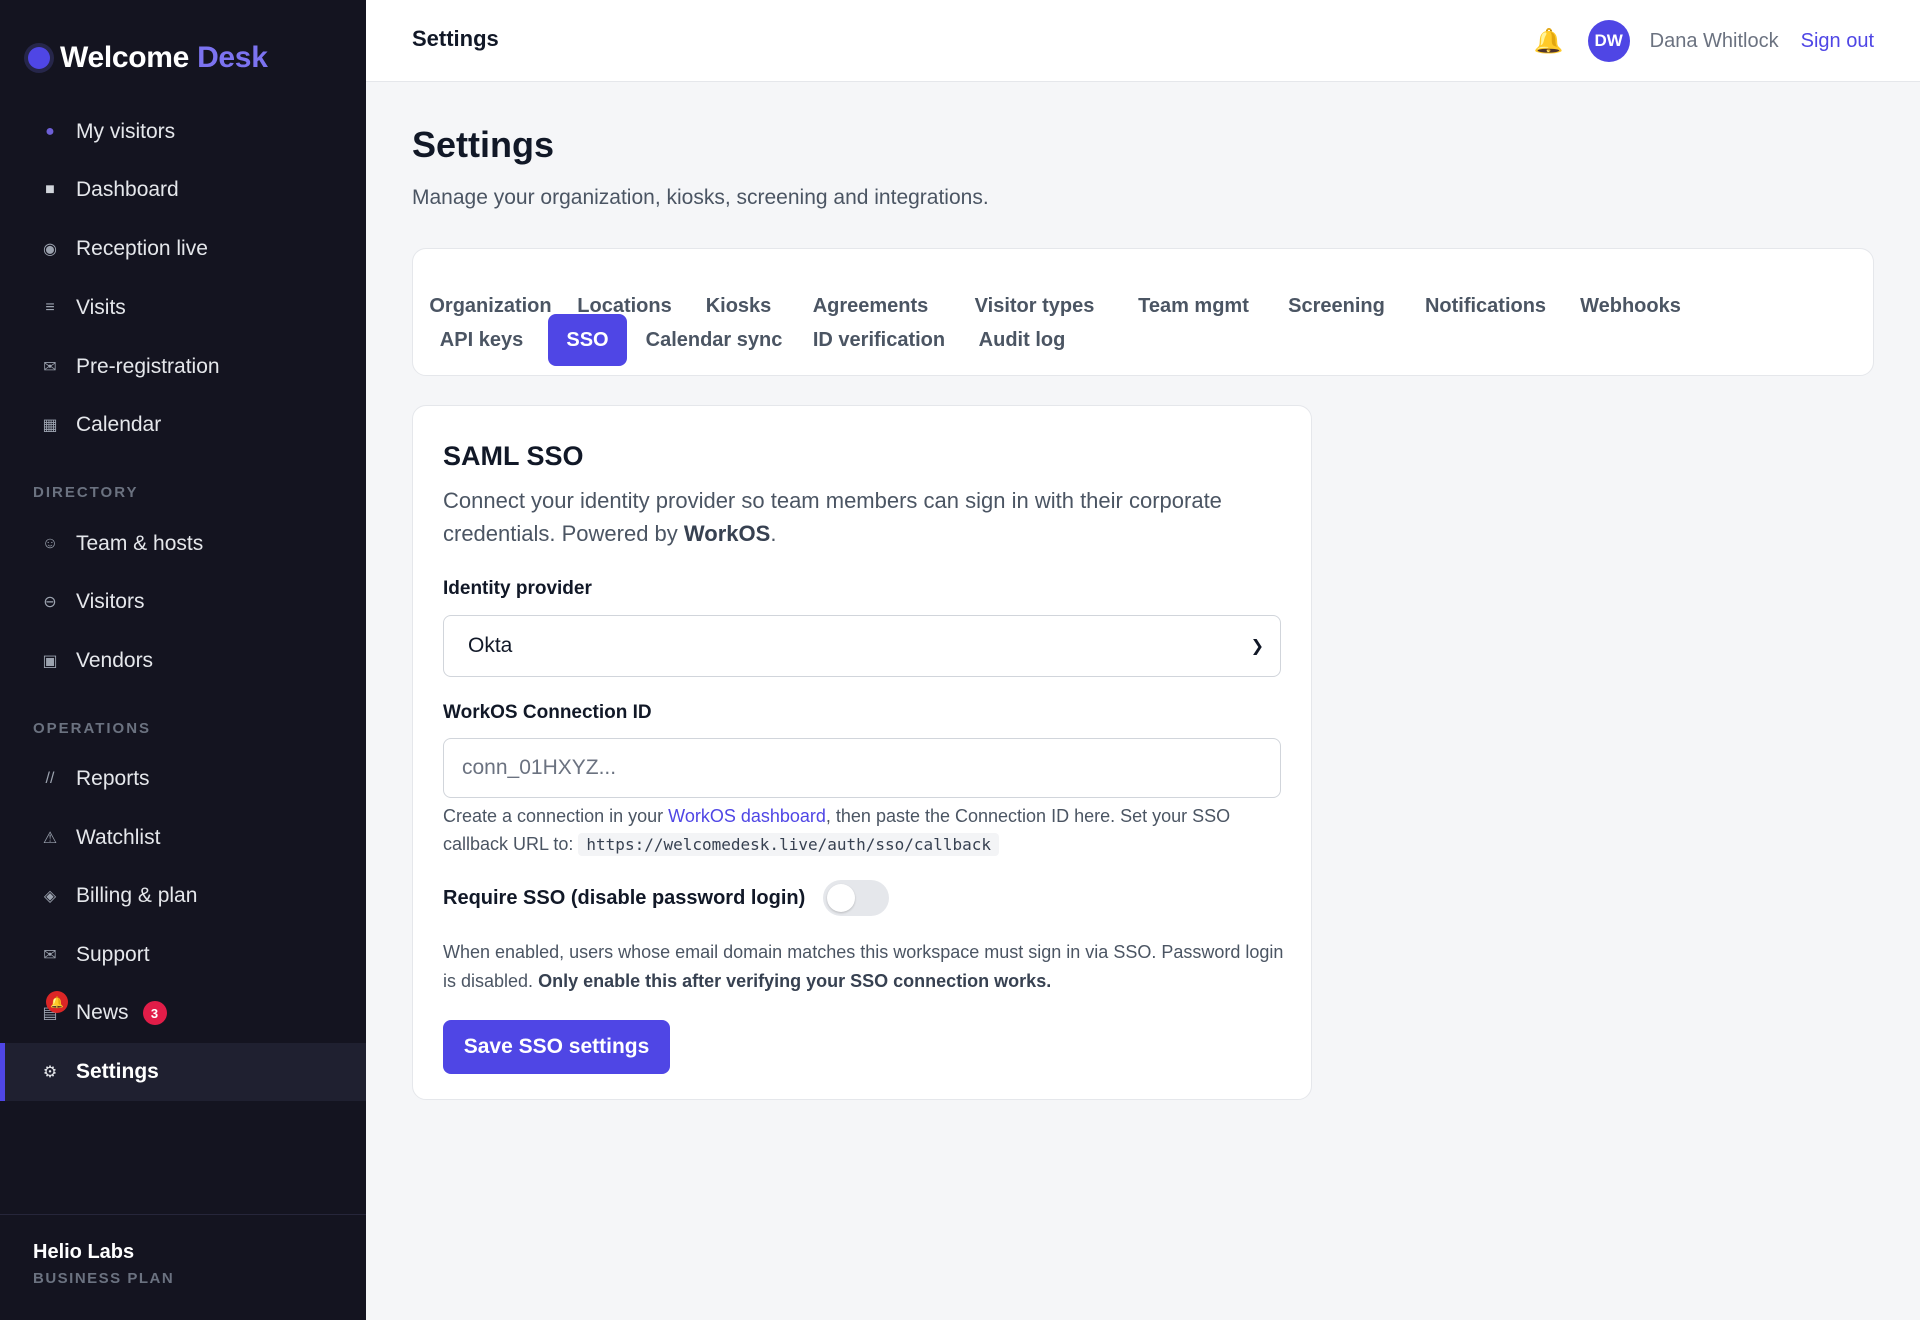 The height and width of the screenshot is (1320, 1920). Describe the element at coordinates (879, 340) in the screenshot. I see `tab-id-verification: ID verification` at that location.